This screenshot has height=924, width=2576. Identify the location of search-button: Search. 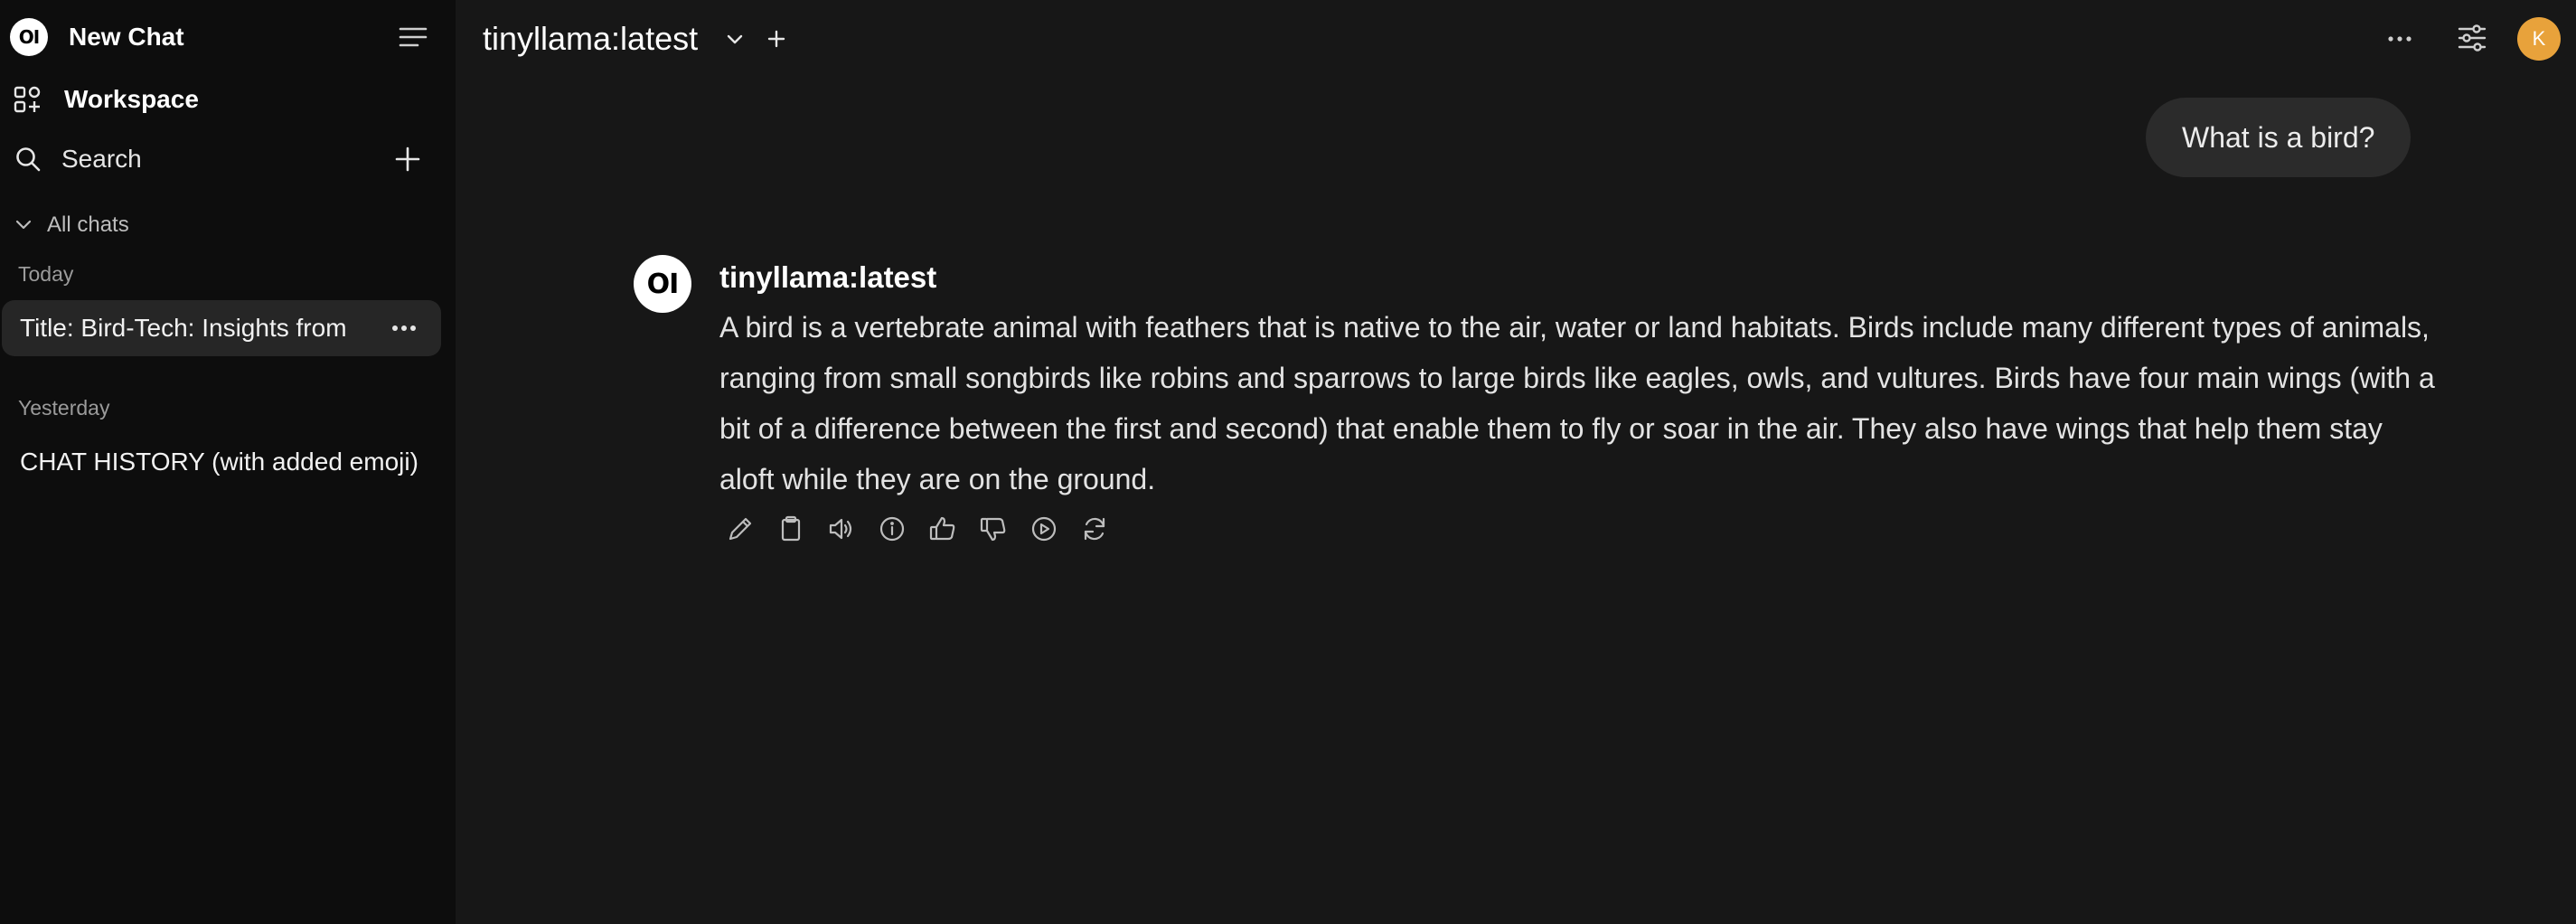
(228, 159).